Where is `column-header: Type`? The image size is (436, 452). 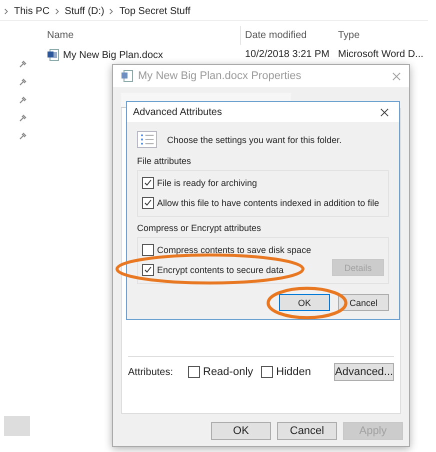 column-header: Type is located at coordinates (349, 35).